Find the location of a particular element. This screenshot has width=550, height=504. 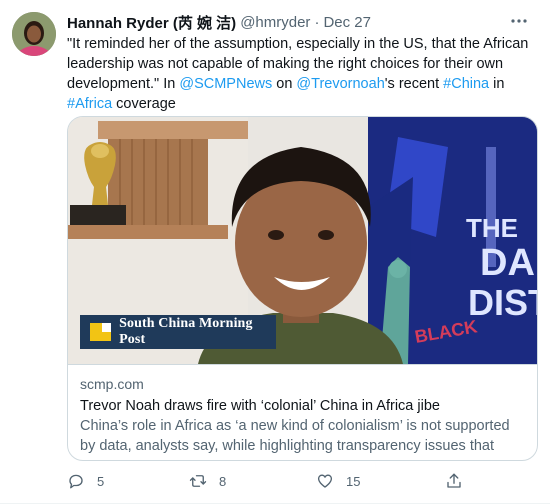

share-button is located at coordinates (460, 481).